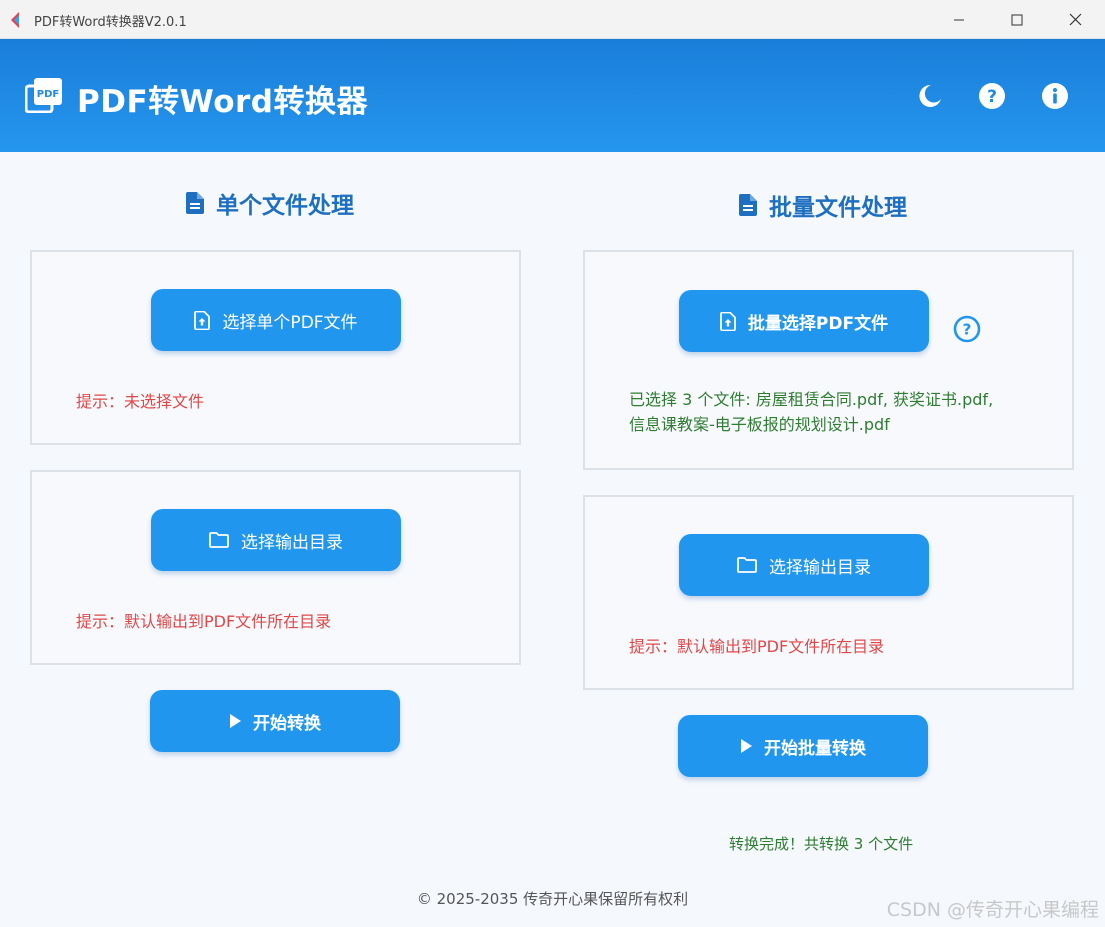  I want to click on info-button, so click(1055, 96).